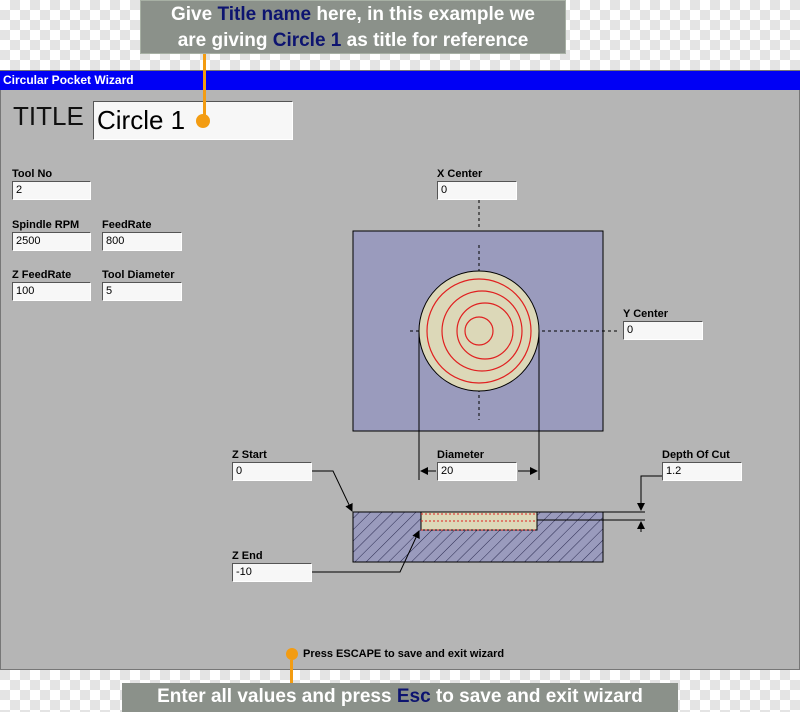 The width and height of the screenshot is (800, 712). What do you see at coordinates (649, 493) in the screenshot?
I see `depth-arrow-top` at bounding box center [649, 493].